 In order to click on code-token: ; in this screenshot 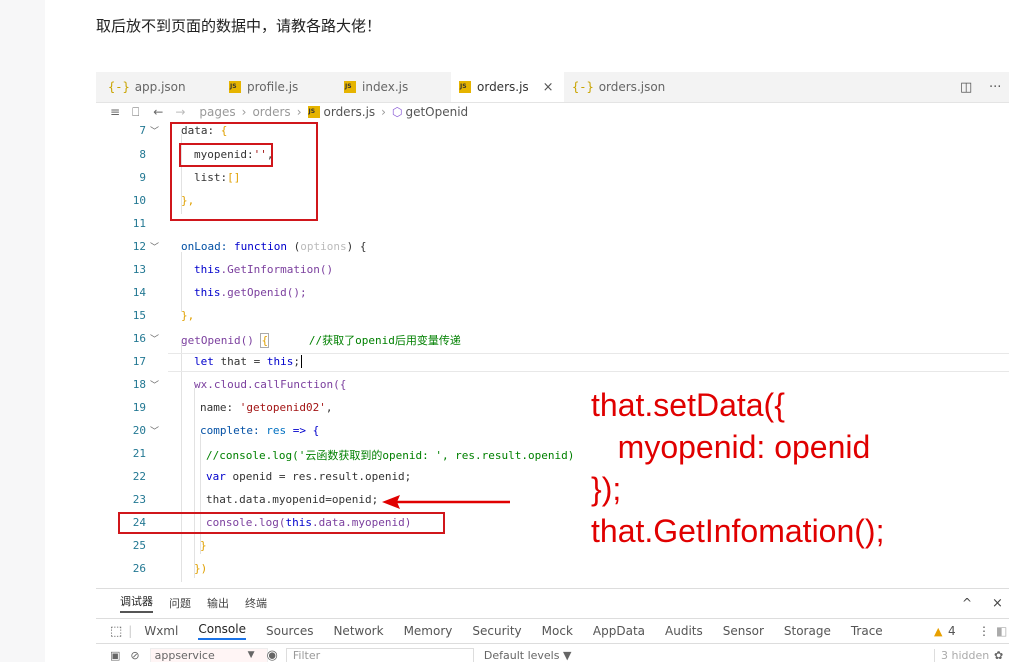, I will do `click(296, 361)`.